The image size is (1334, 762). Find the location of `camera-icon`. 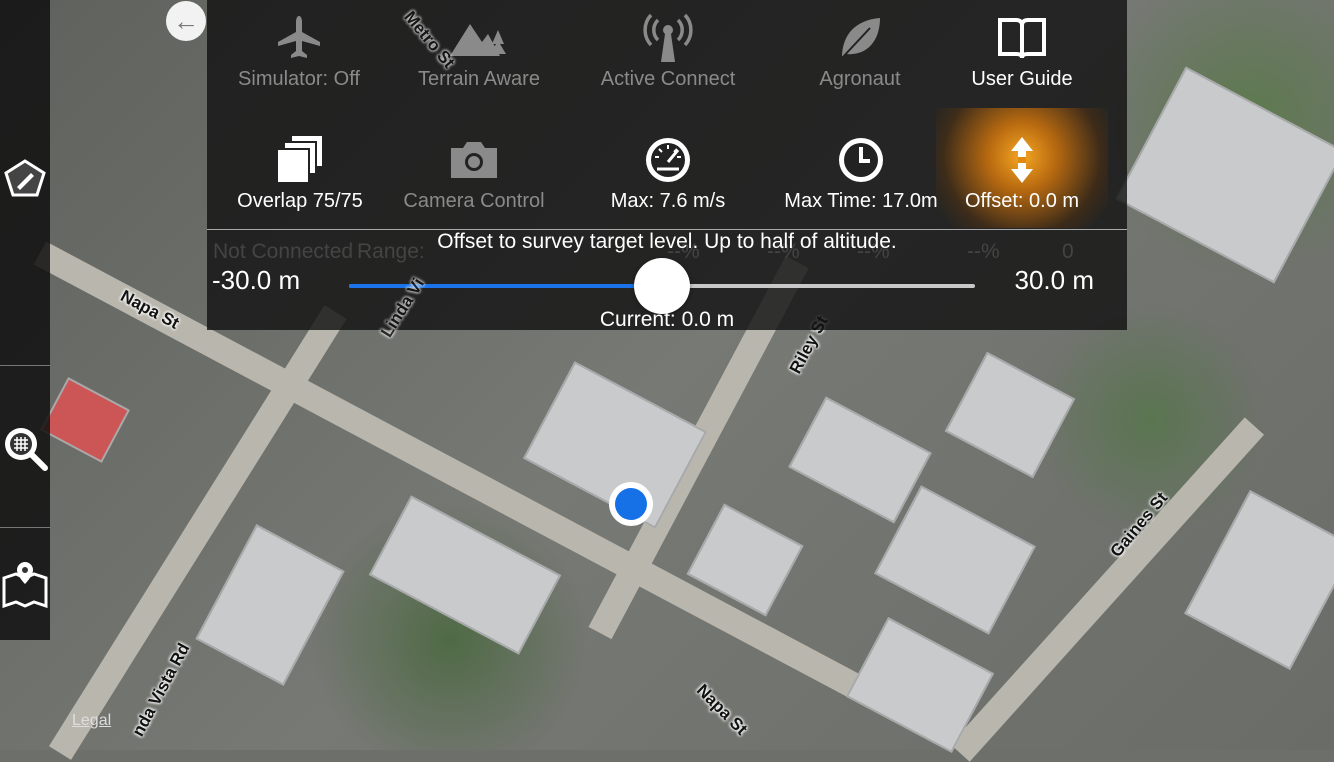

camera-icon is located at coordinates (474, 160).